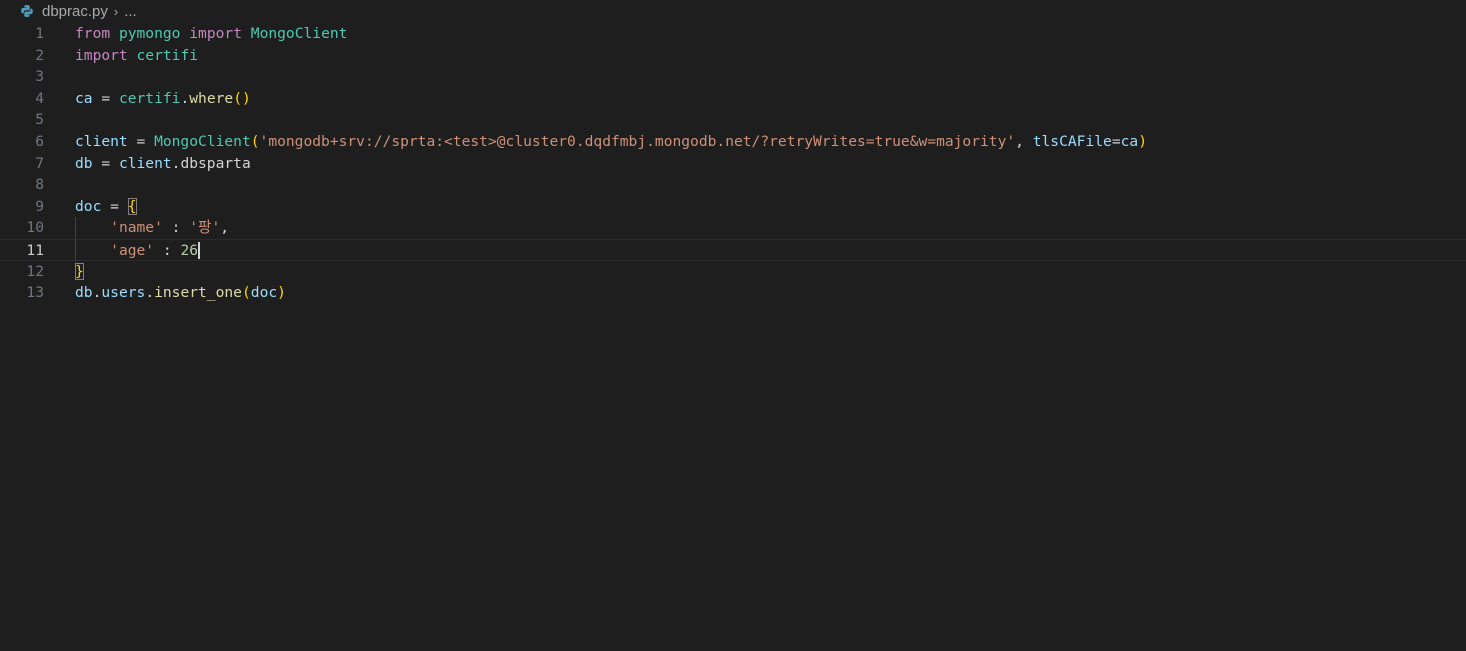 The height and width of the screenshot is (651, 1466). Describe the element at coordinates (733, 164) in the screenshot. I see `code-line: 7 db = client.dbsparta` at that location.